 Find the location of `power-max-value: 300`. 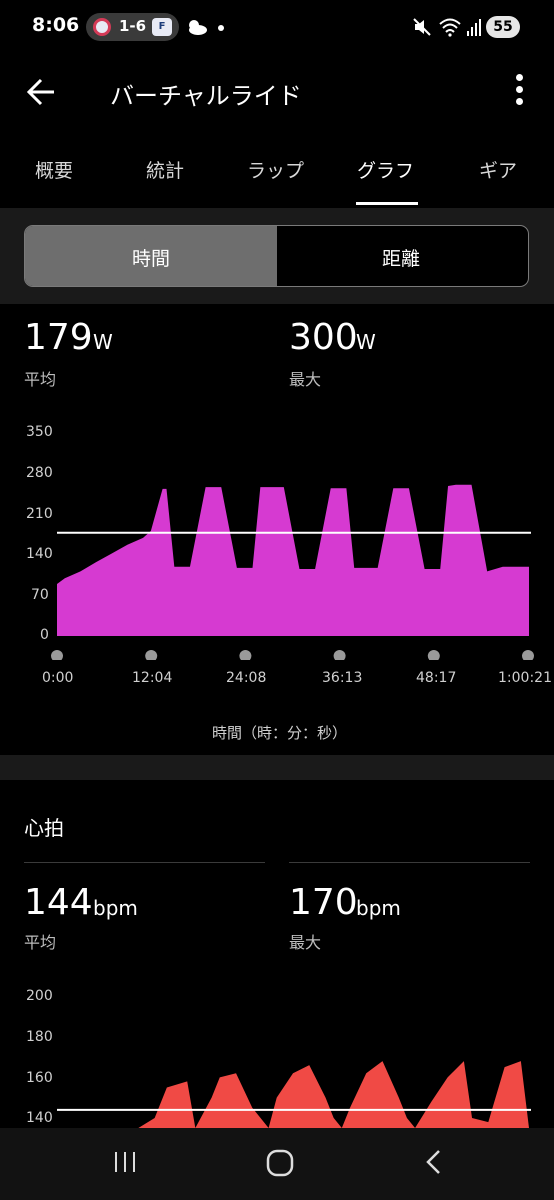

power-max-value: 300 is located at coordinates (323, 337).